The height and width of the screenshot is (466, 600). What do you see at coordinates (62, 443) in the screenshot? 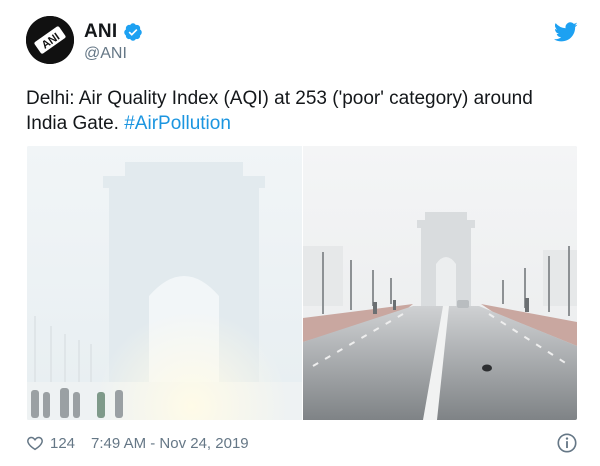
I see `like-count: 124` at bounding box center [62, 443].